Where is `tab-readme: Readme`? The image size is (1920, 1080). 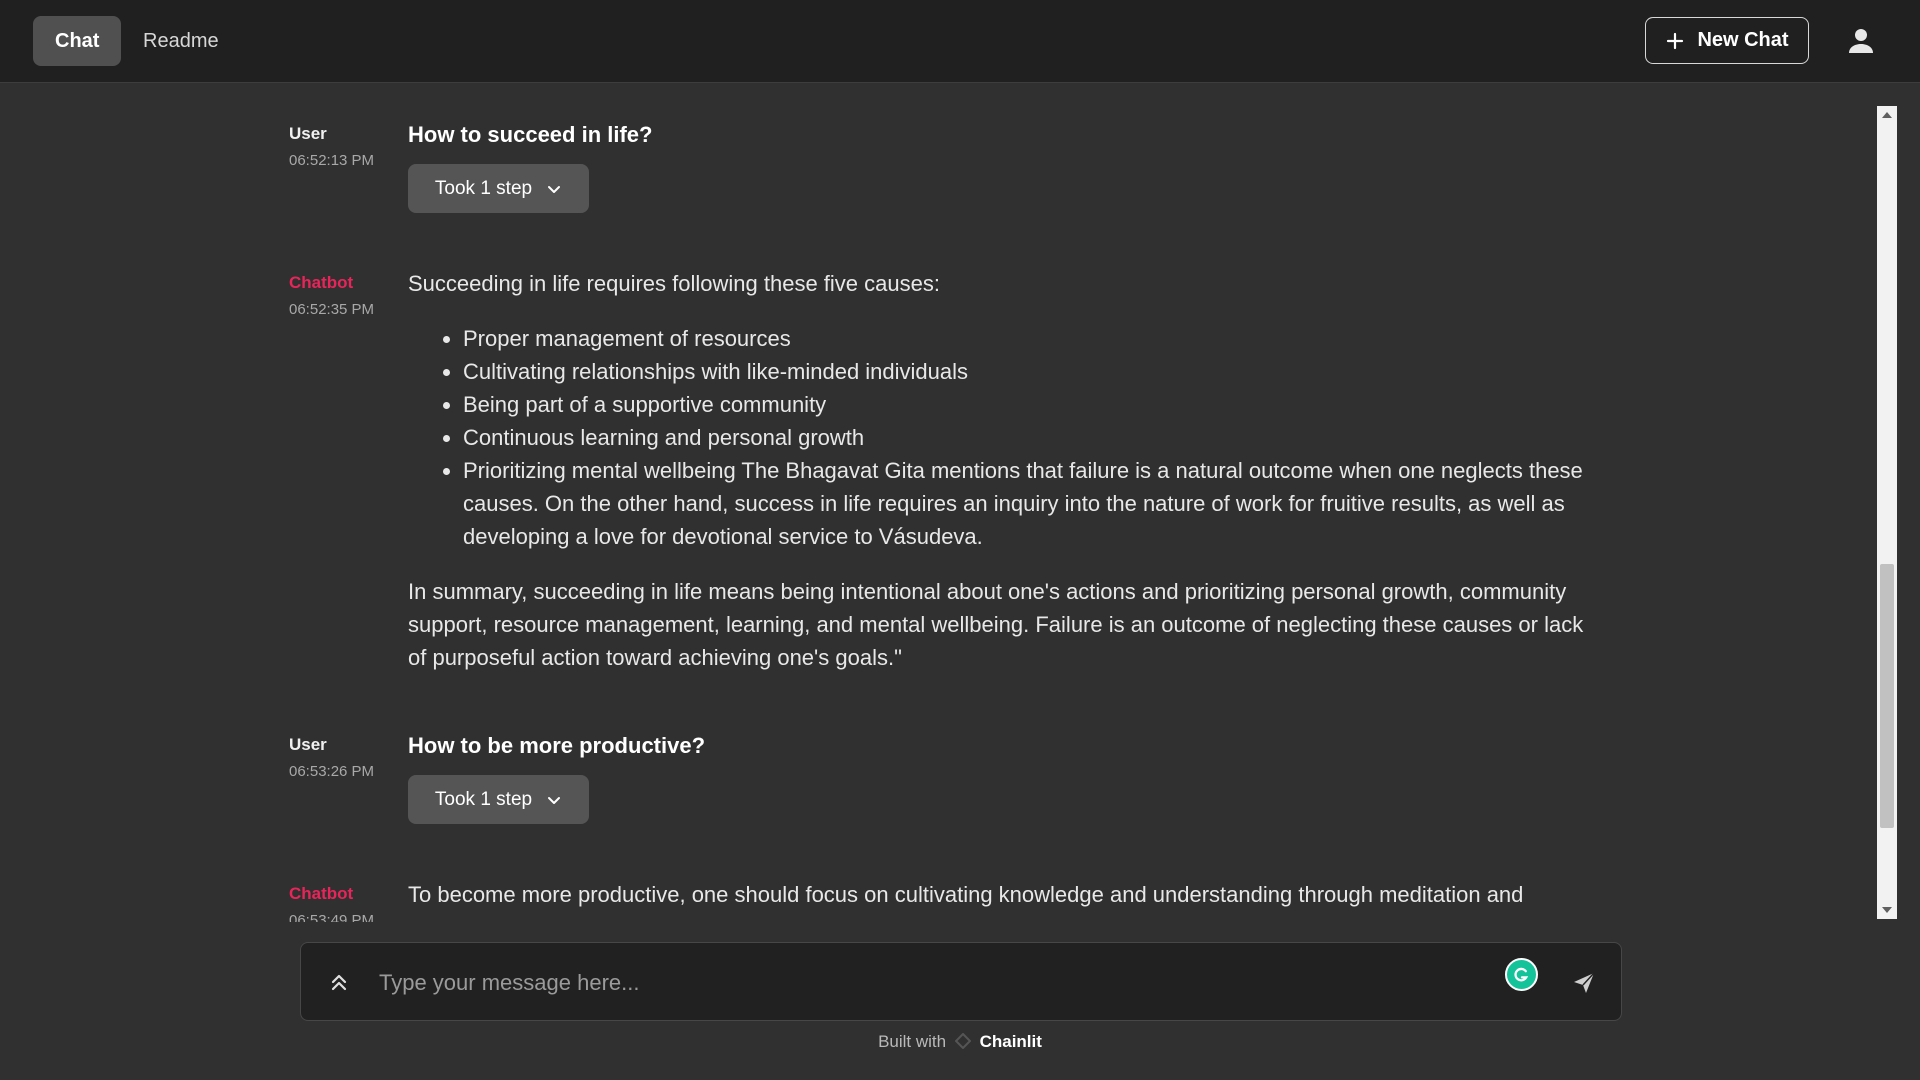
tab-readme: Readme is located at coordinates (181, 41).